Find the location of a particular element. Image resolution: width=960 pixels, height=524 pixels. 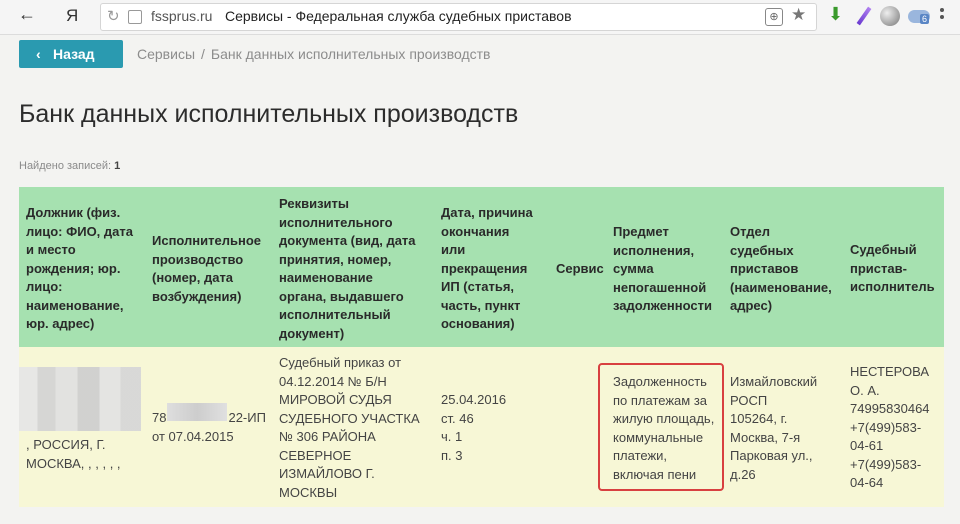

records-found: Найдено записей: 1 is located at coordinates (69, 166).